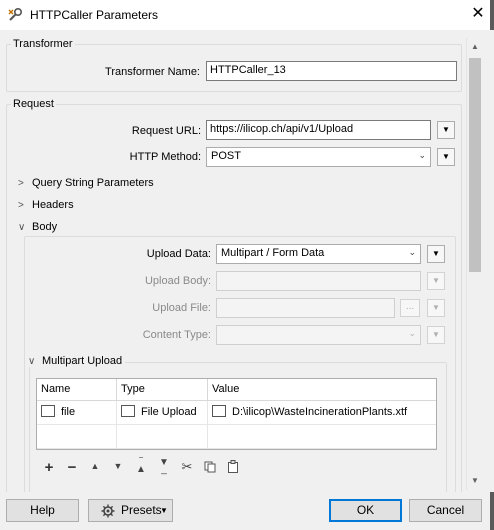 The height and width of the screenshot is (530, 494). I want to click on close-icon: ✕, so click(478, 14).